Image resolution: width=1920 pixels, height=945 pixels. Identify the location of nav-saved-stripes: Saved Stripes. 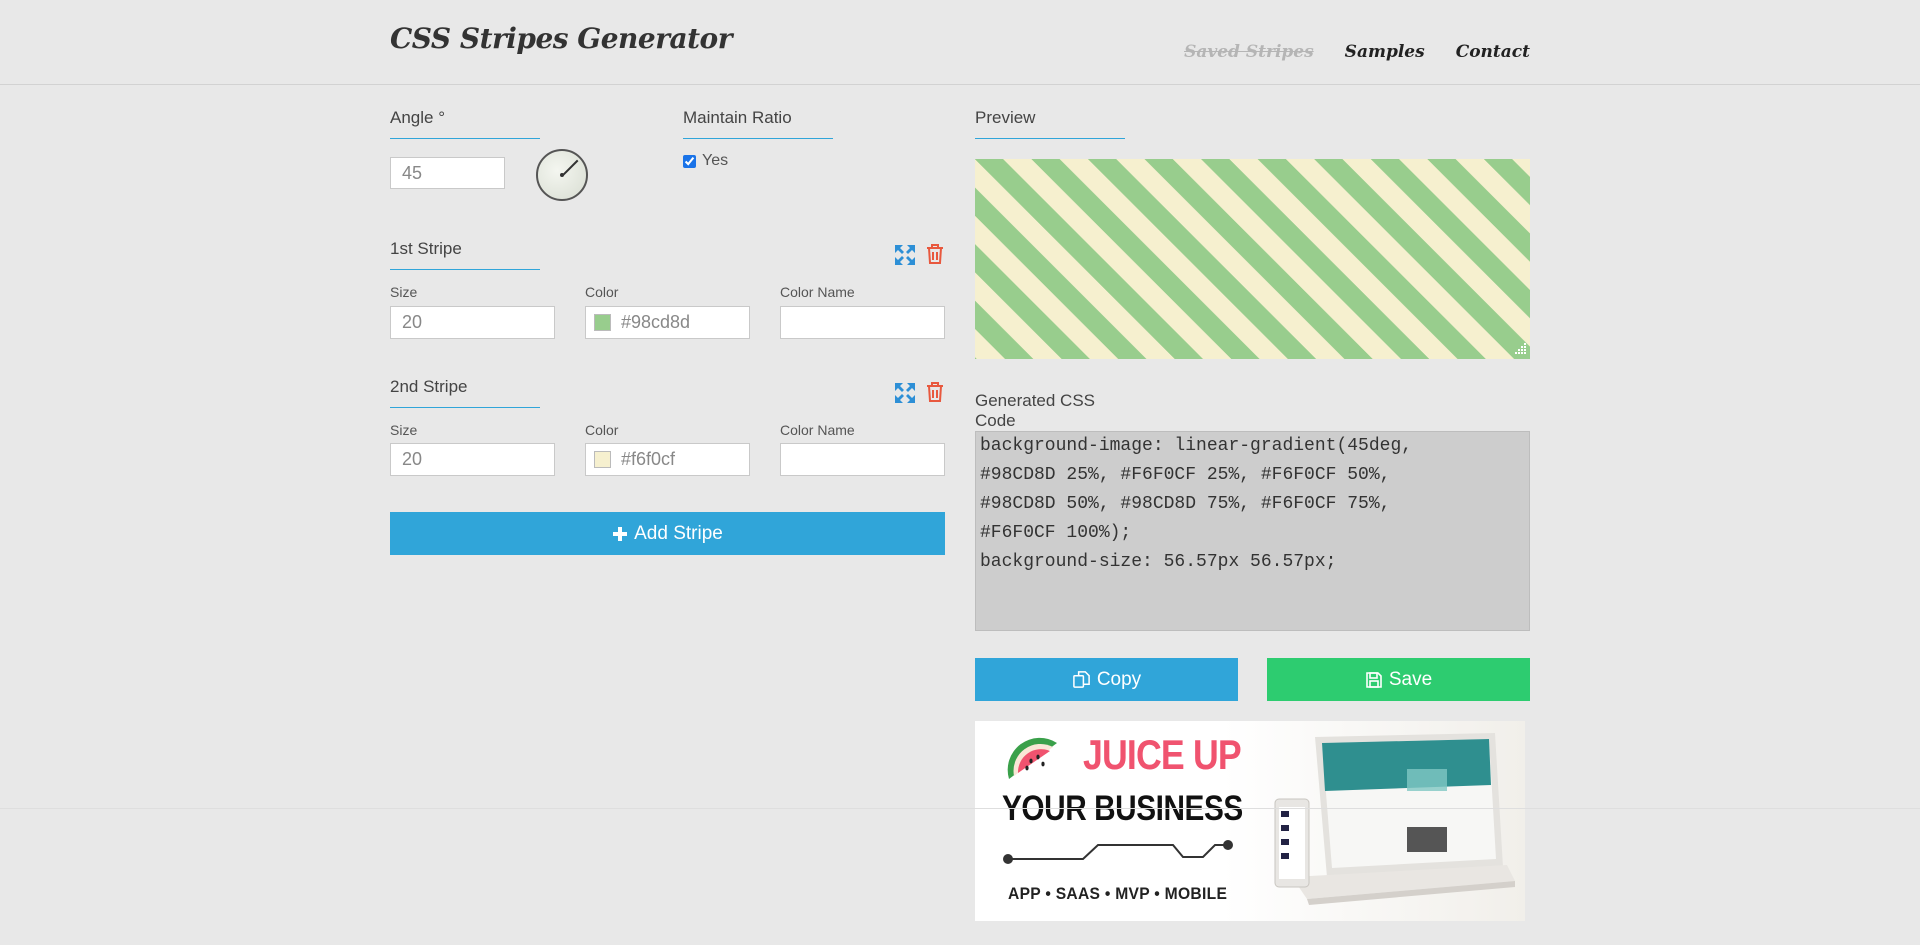
(1249, 52).